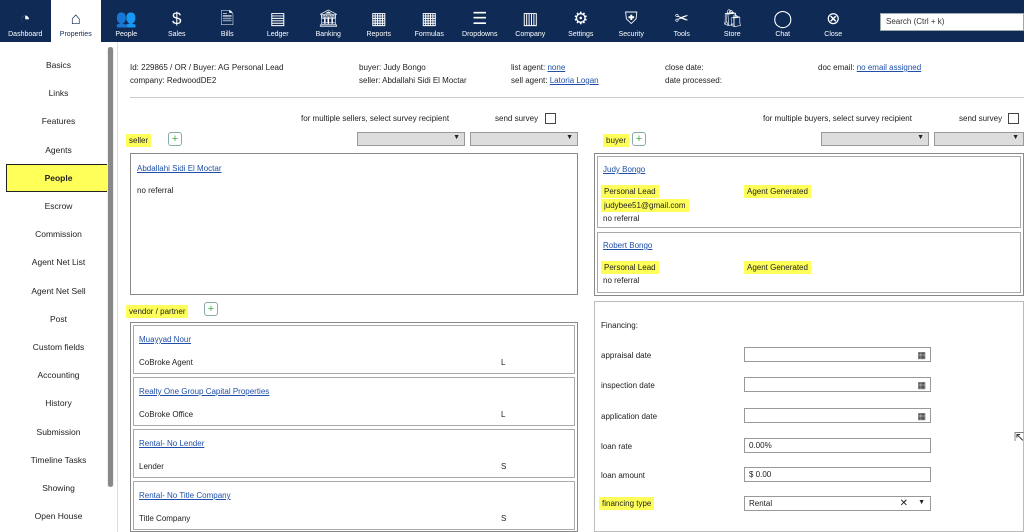 The width and height of the screenshot is (1024, 532). I want to click on nav-chat: ◯ Chat, so click(783, 21).